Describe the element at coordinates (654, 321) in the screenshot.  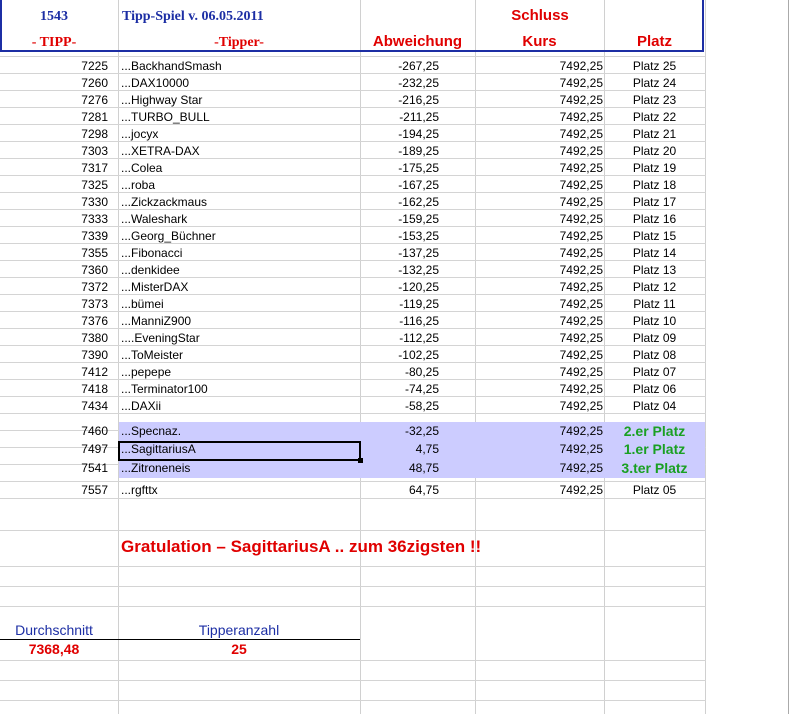
I see `cell-platz: Platz 10` at that location.